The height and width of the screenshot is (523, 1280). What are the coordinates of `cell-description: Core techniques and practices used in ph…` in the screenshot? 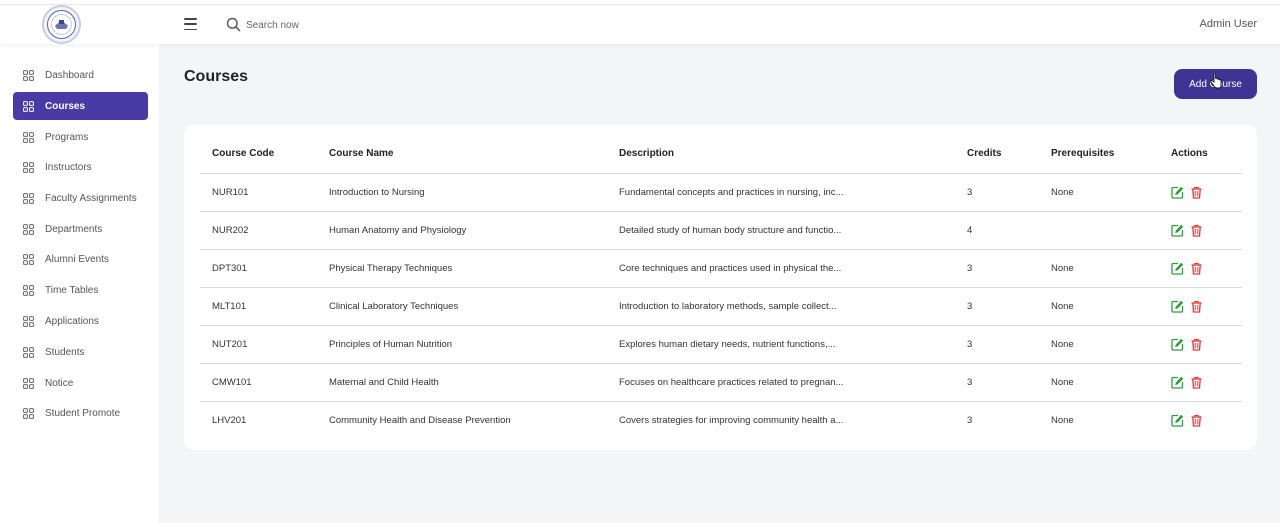 It's located at (781, 268).